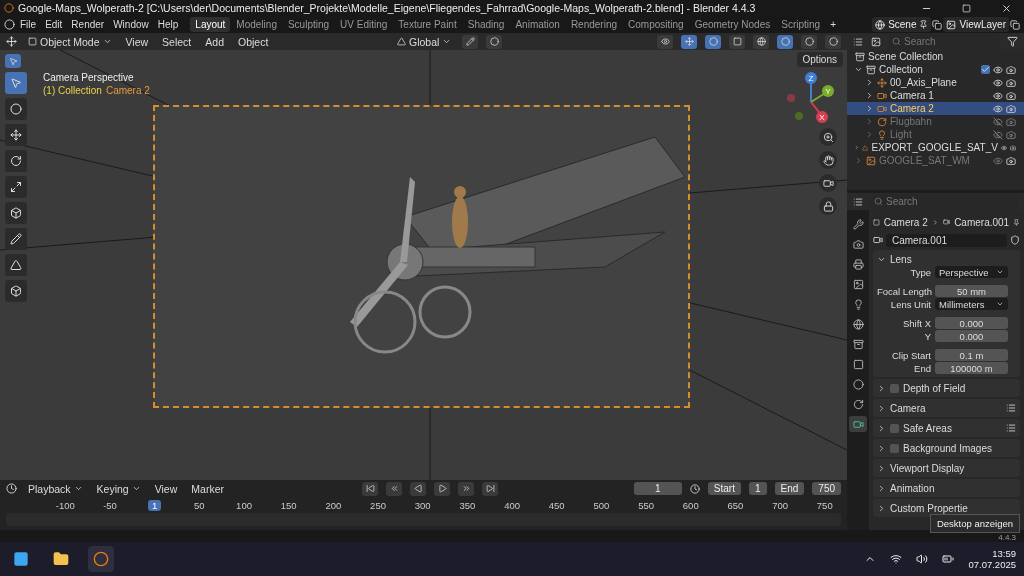 This screenshot has width=1024, height=576. I want to click on menu-item: Add, so click(214, 41).